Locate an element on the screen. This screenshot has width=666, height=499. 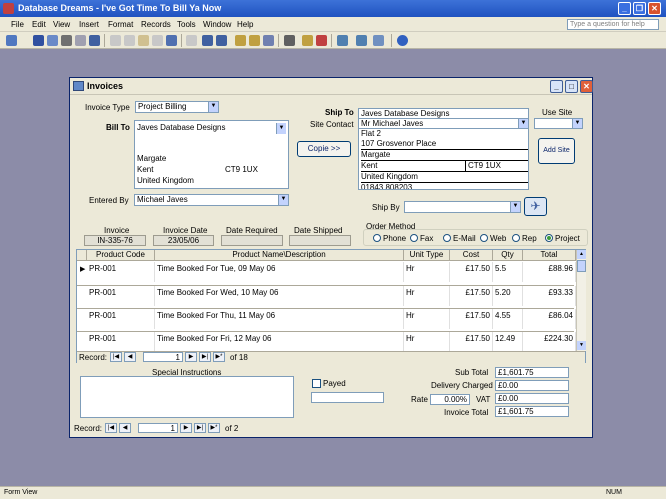
col-cost: Cost is located at coordinates (471, 255).